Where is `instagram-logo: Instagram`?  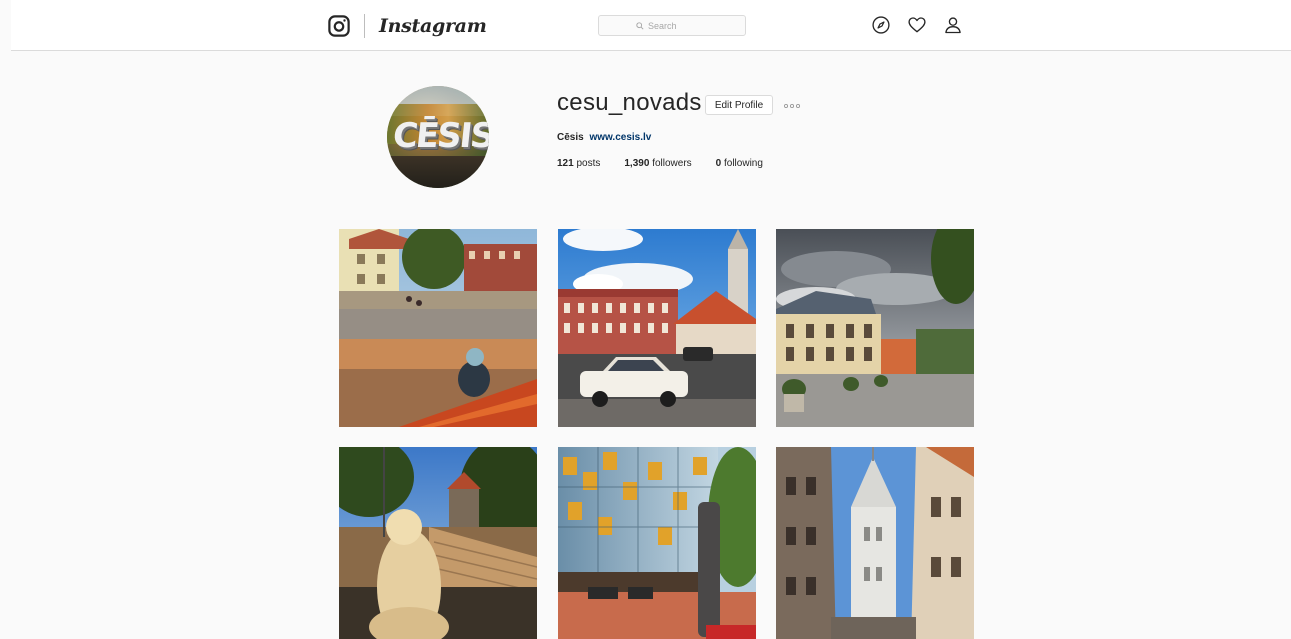 instagram-logo: Instagram is located at coordinates (407, 26).